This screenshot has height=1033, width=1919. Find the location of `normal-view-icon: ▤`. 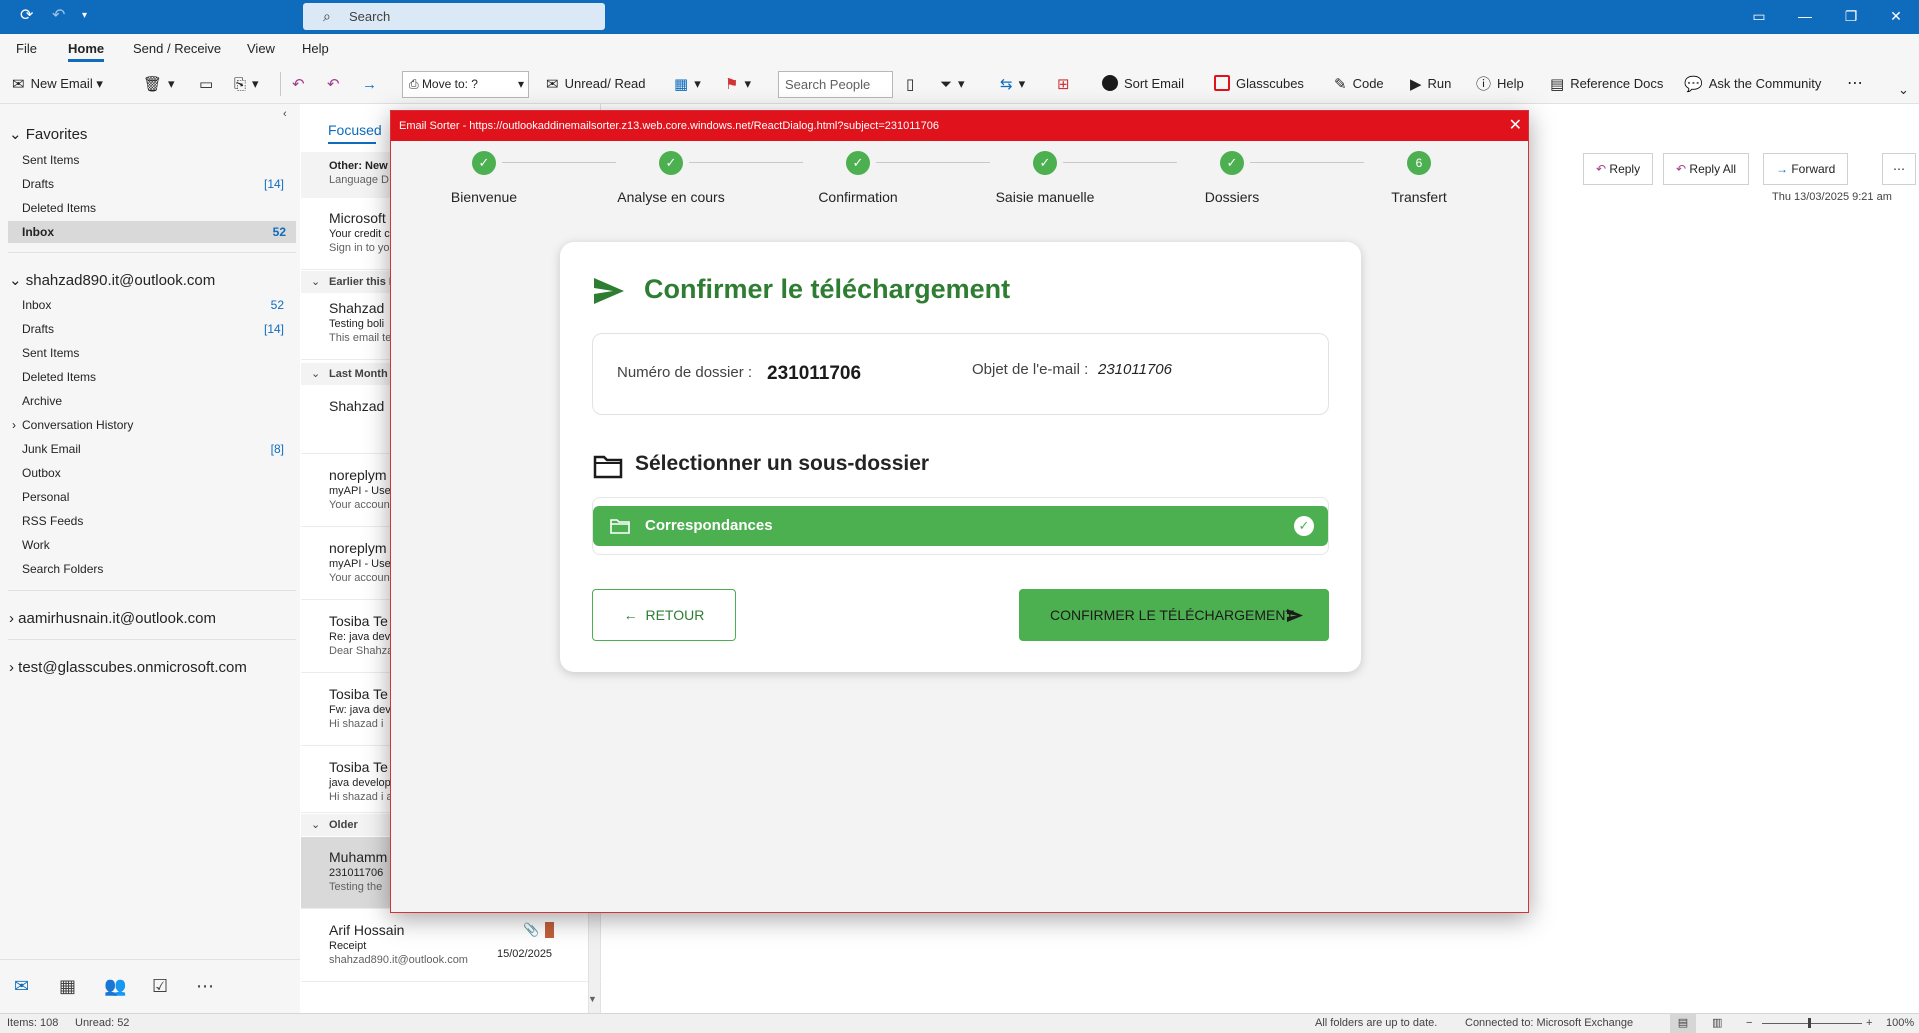

normal-view-icon: ▤ is located at coordinates (1683, 1023).